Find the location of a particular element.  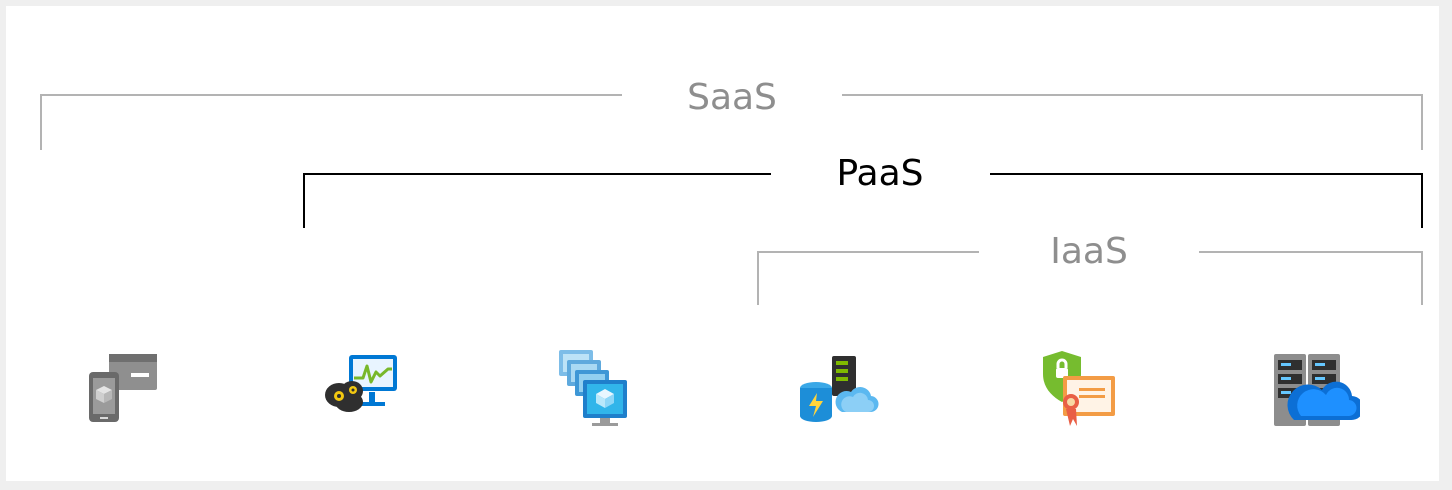

virtual-machines-icon is located at coordinates (600, 389).